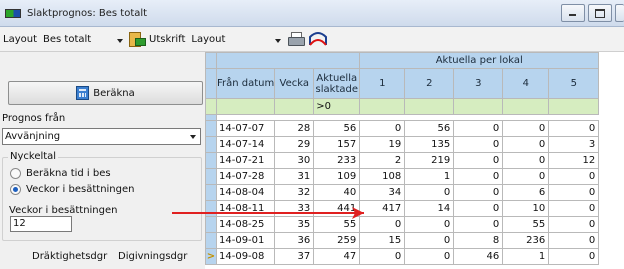 The width and height of the screenshot is (624, 269). I want to click on prognos-select: Avvänjning, so click(101, 136).